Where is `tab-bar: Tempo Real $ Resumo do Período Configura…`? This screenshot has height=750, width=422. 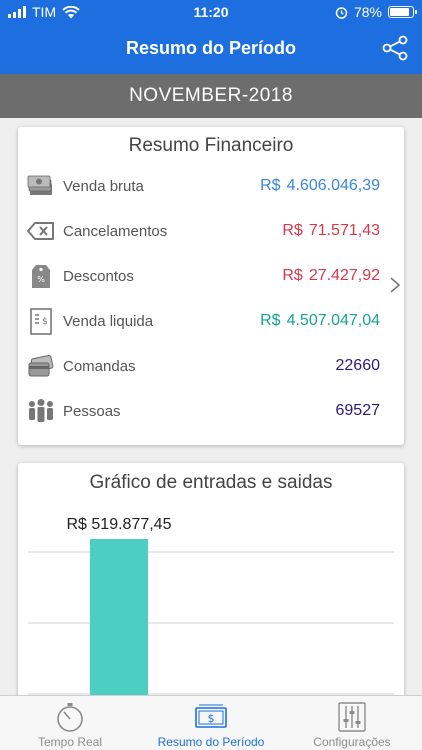 tab-bar: Tempo Real $ Resumo do Período Configura… is located at coordinates (211, 722).